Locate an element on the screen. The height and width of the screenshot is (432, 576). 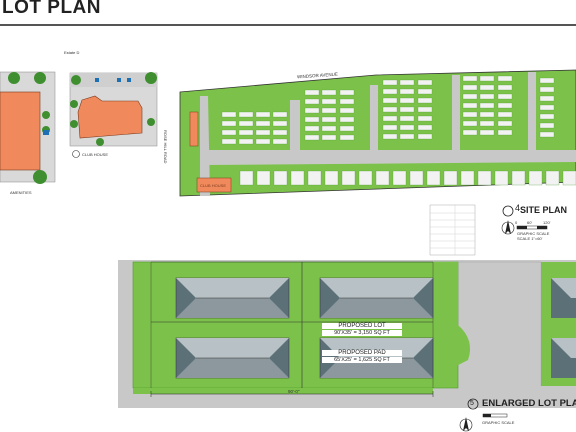
site-plan-title: SITE PLAN is located at coordinates (544, 210).